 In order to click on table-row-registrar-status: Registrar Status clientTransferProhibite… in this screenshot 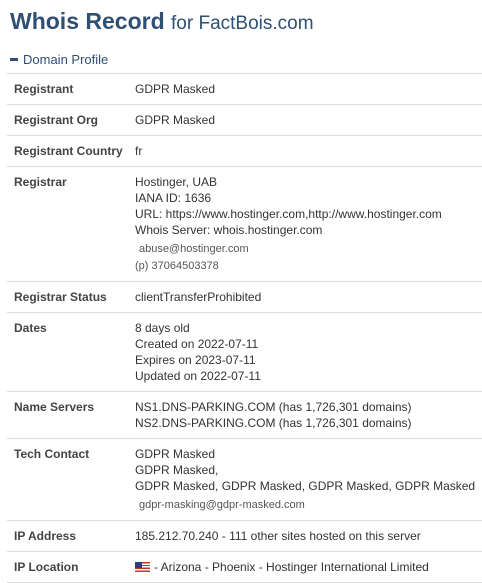, I will do `click(244, 297)`.